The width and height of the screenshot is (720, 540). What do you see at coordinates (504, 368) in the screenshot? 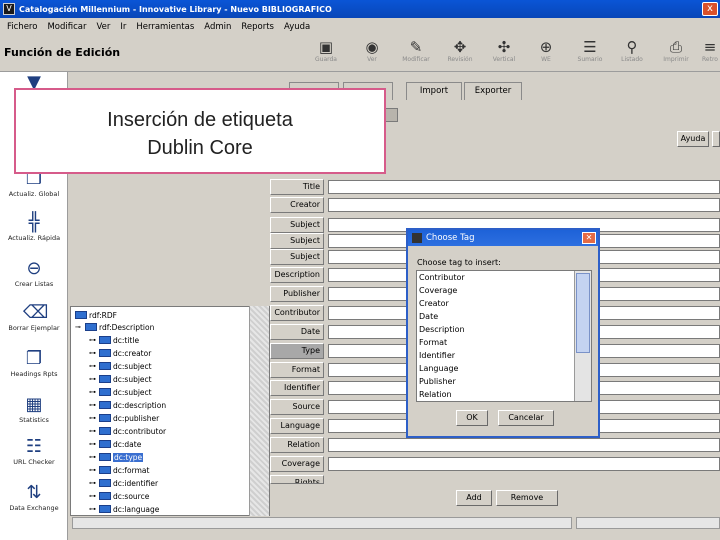
I see `tag-option: Language` at bounding box center [504, 368].